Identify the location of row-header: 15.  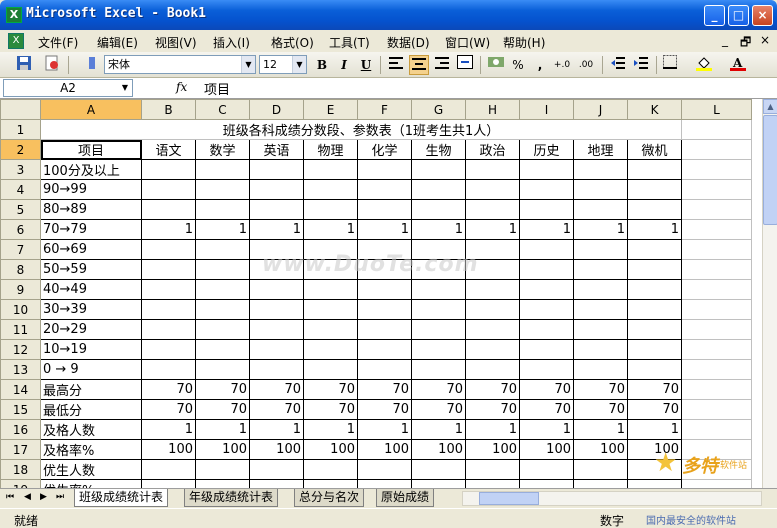
(20, 409).